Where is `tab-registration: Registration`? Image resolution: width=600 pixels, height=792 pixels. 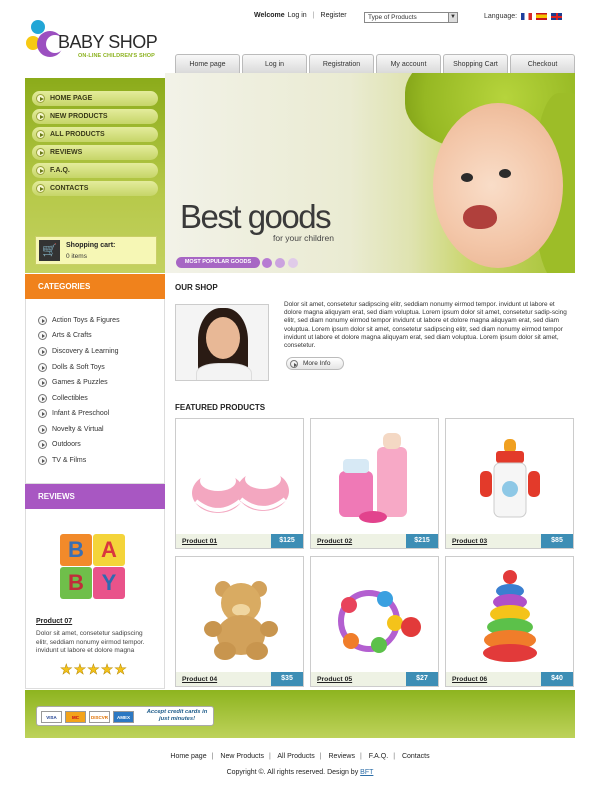 tab-registration: Registration is located at coordinates (341, 64).